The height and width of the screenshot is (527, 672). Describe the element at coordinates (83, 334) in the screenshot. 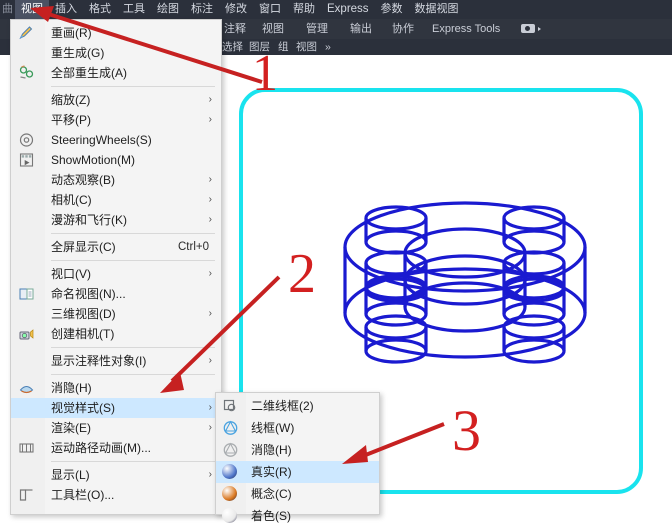

I see `view-menu-item-label: 创建相机(T)` at that location.